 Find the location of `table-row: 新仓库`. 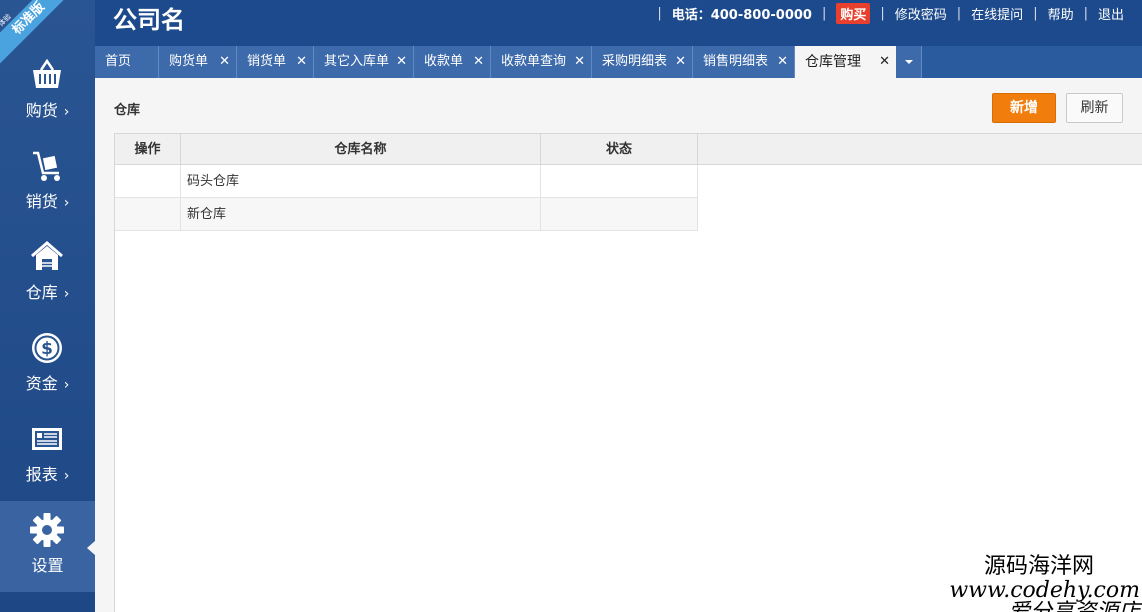

table-row: 新仓库 is located at coordinates (406, 214).